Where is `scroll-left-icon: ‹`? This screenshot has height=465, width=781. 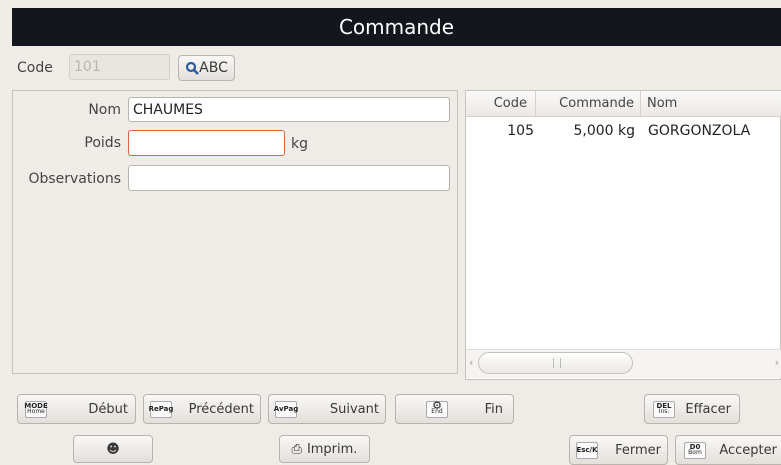
scroll-left-icon: ‹ is located at coordinates (471, 362).